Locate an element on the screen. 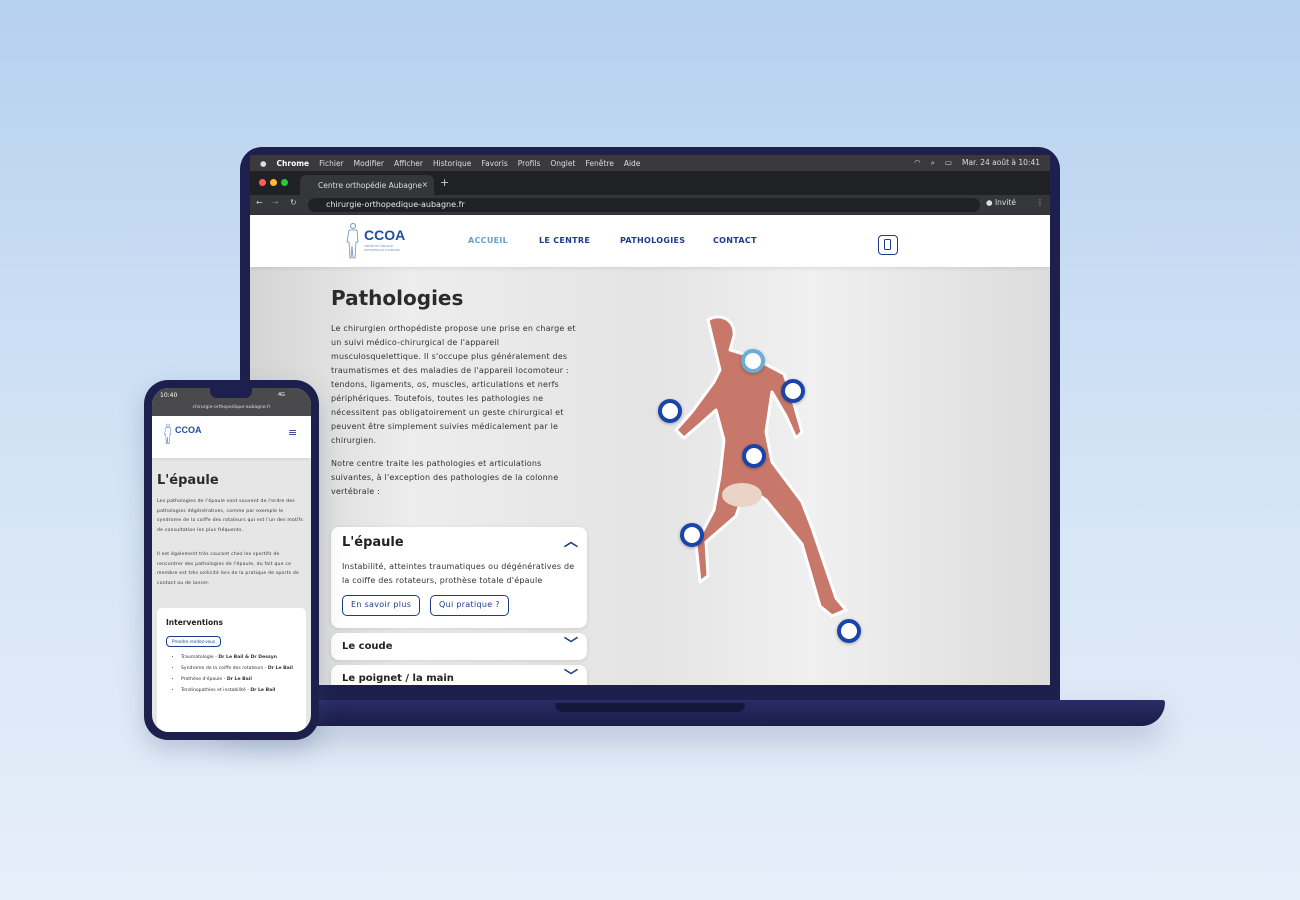 Image resolution: width=1300 pixels, height=900 pixels. menu-item: Fenêtre is located at coordinates (599, 163).